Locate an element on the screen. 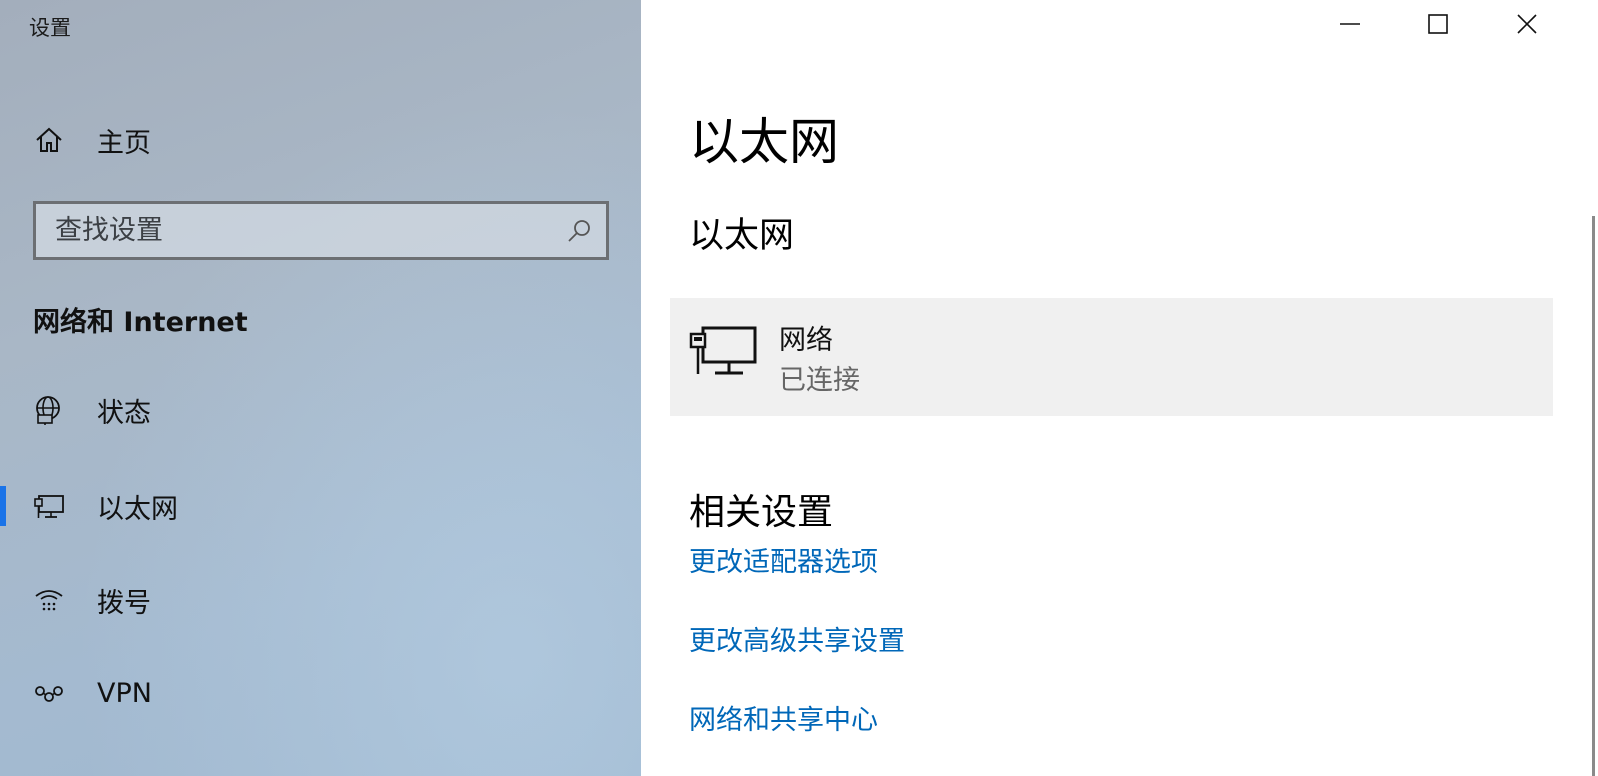  window-title: 设置 is located at coordinates (50, 28).